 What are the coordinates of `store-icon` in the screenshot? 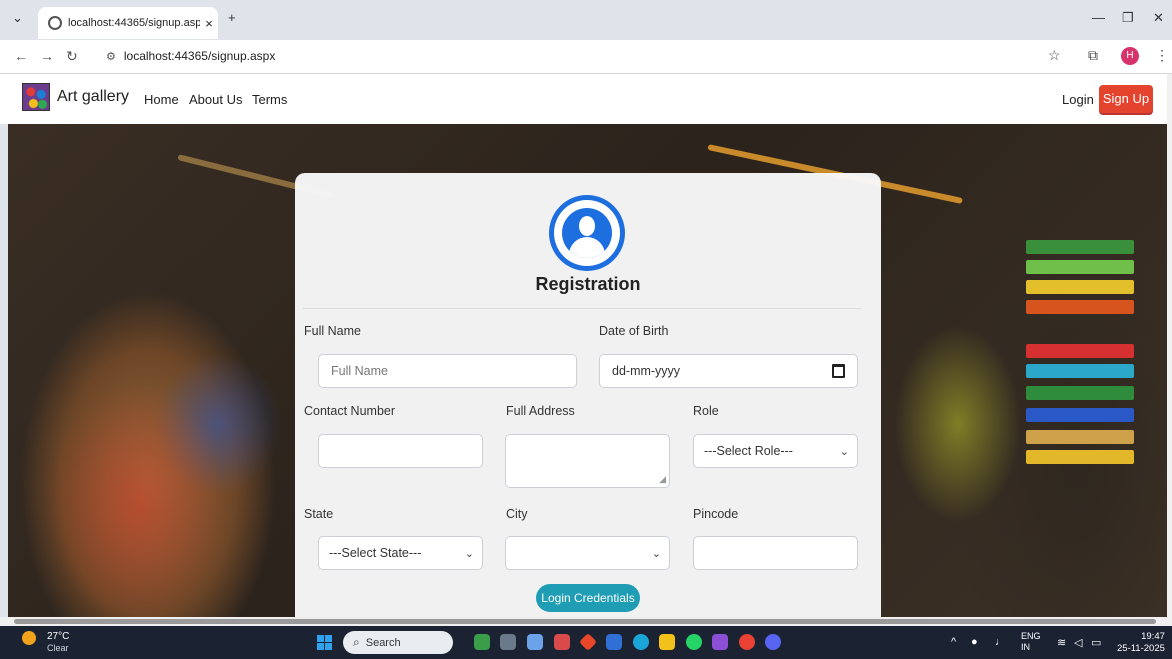 It's located at (614, 642).